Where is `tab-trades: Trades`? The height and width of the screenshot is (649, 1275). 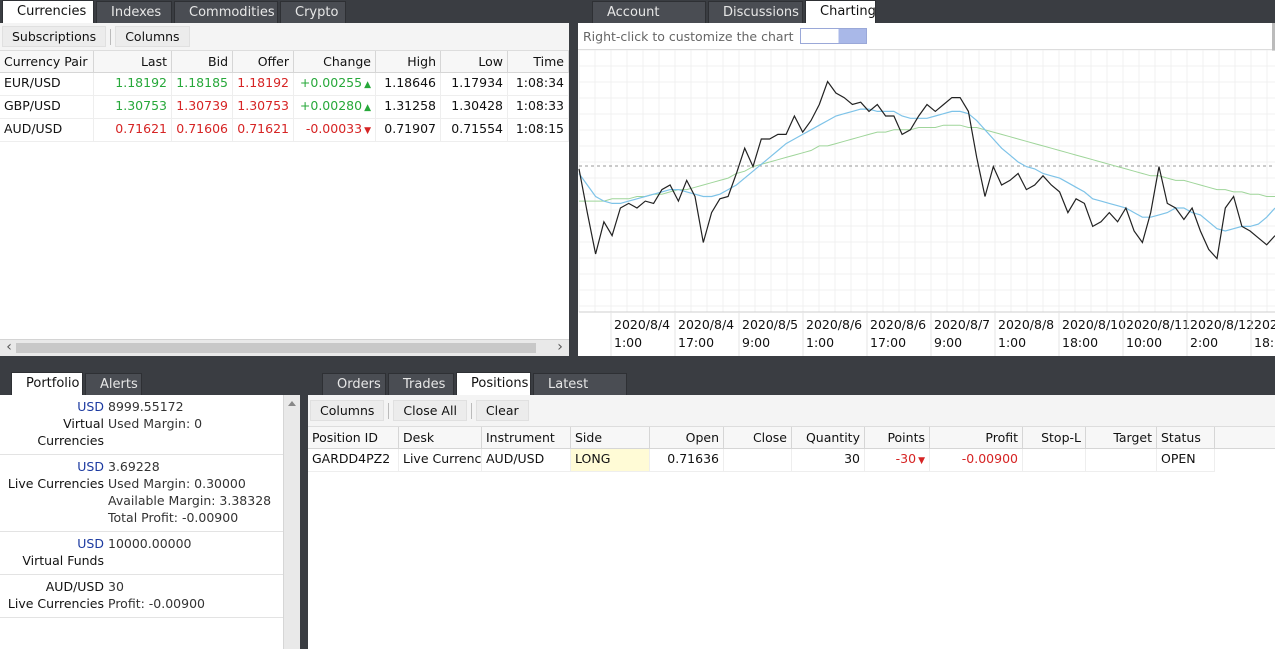
tab-trades: Trades is located at coordinates (421, 384).